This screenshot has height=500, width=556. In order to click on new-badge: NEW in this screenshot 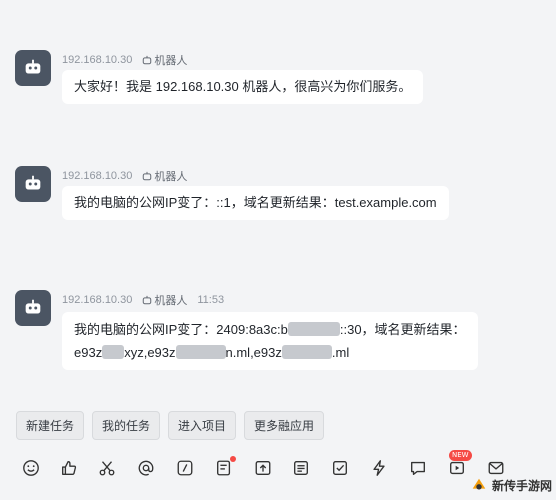, I will do `click(460, 455)`.